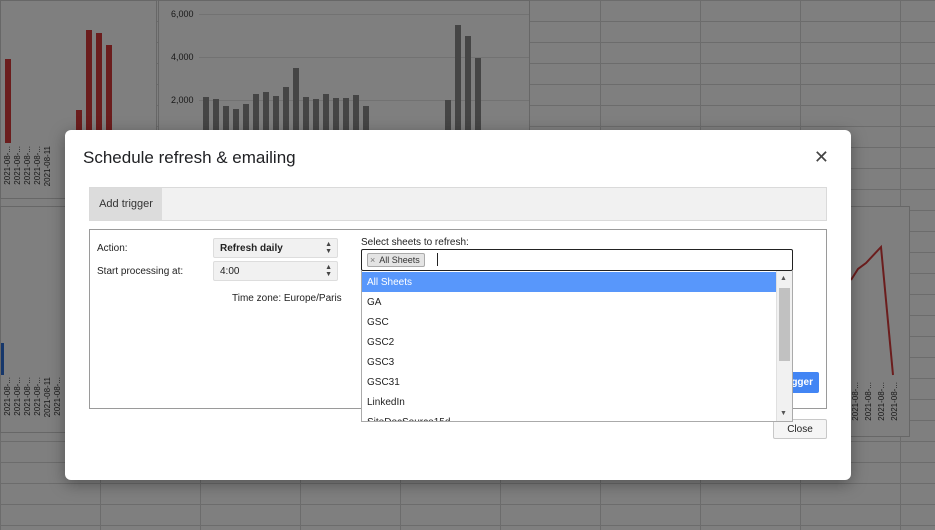  What do you see at coordinates (399, 260) in the screenshot?
I see `chip-label: All Sheets` at bounding box center [399, 260].